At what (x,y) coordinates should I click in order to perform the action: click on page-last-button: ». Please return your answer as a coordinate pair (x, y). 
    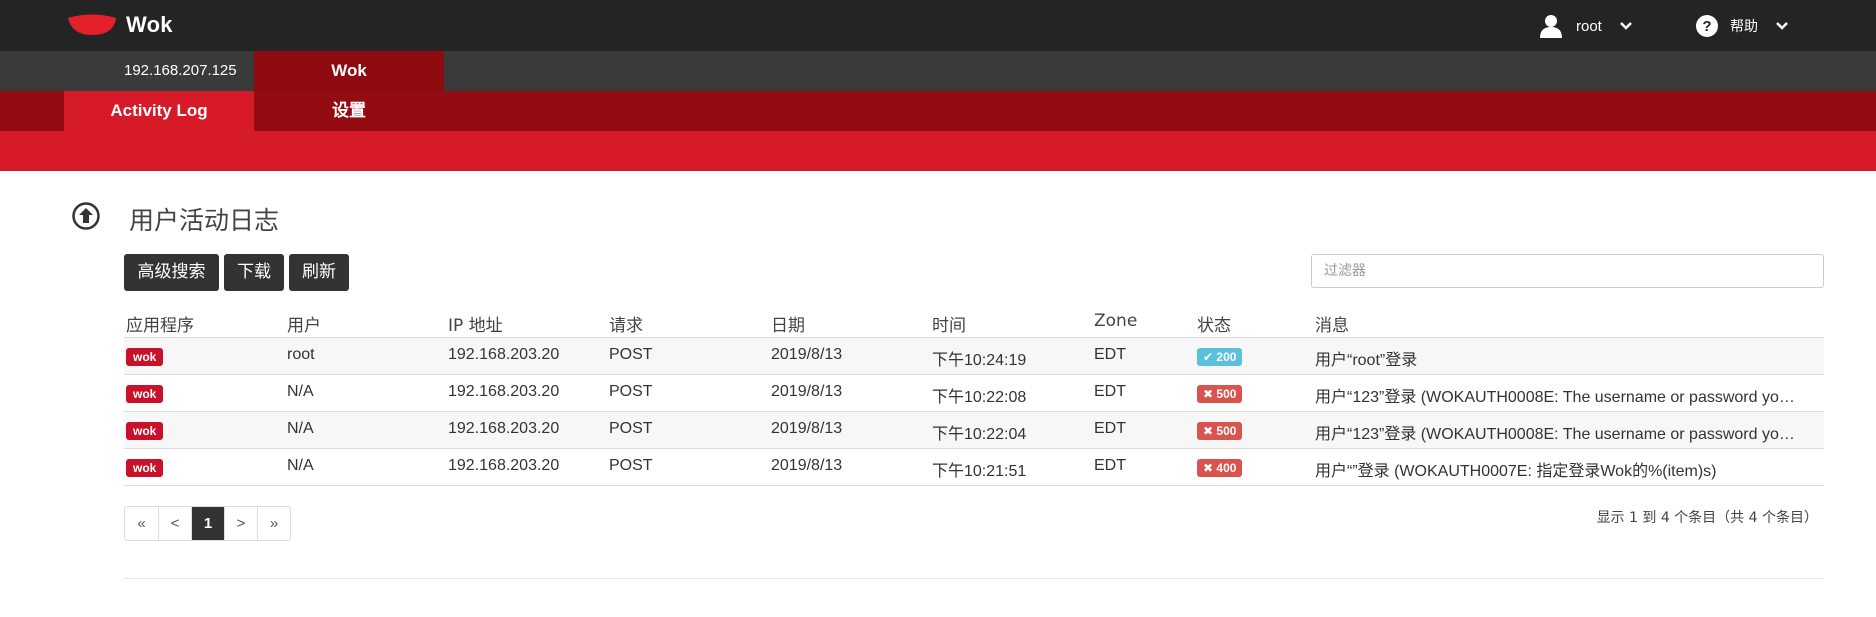
    Looking at the image, I should click on (273, 523).